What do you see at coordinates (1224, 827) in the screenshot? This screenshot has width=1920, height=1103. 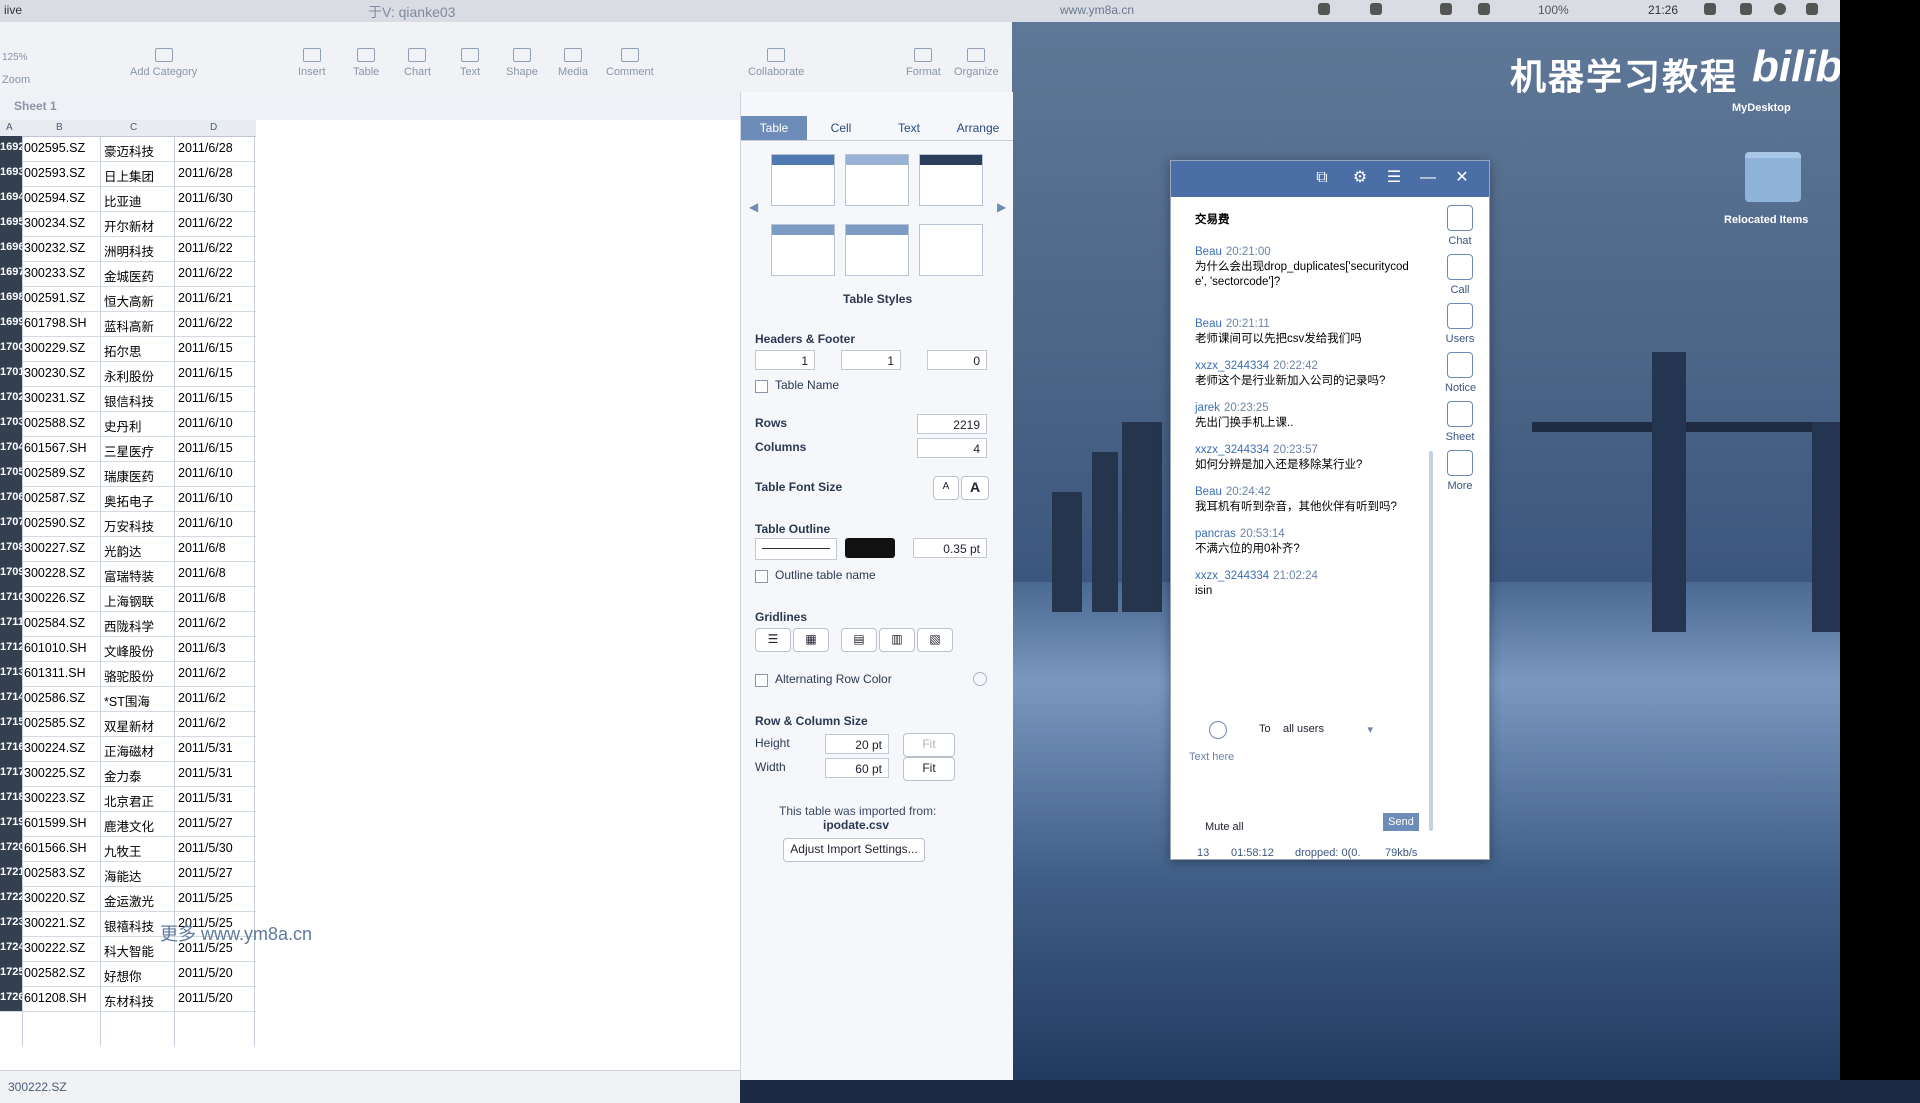 I see `mute-all-toggle: Mute all` at bounding box center [1224, 827].